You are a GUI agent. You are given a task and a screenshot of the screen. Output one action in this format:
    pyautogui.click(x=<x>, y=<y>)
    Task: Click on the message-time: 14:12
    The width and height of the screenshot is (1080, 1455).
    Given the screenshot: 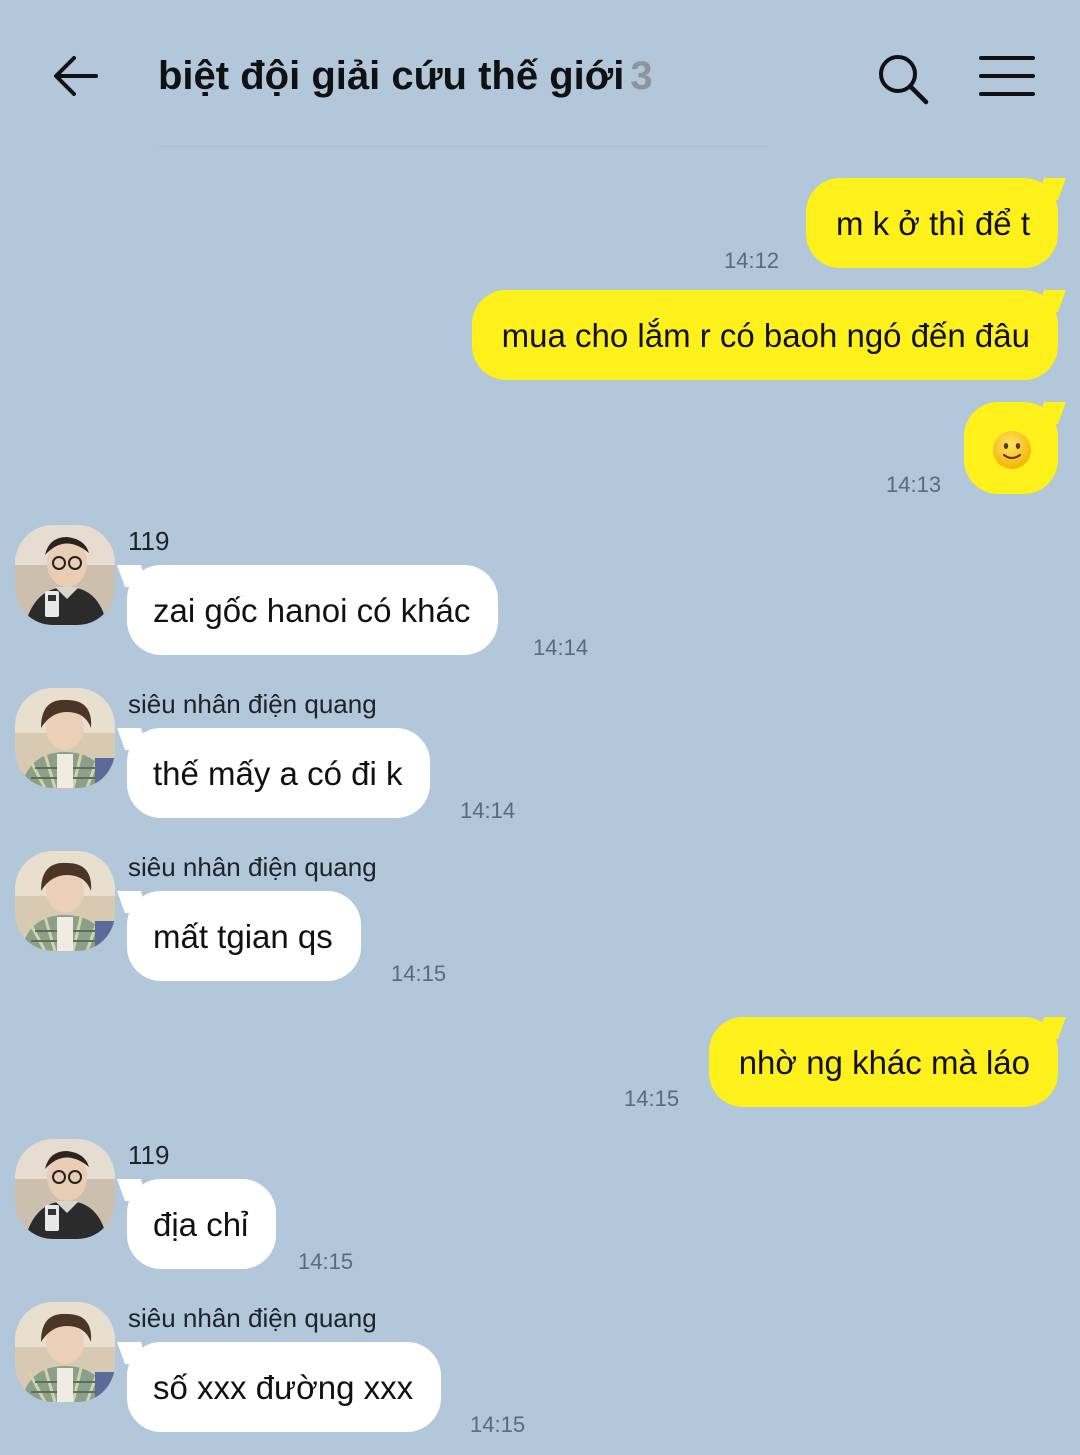 What is the action you would take?
    pyautogui.click(x=752, y=260)
    